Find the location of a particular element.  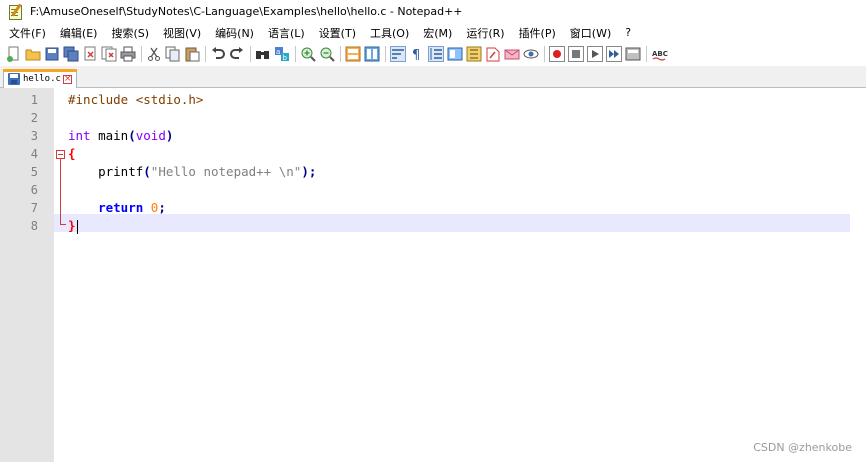

print-icon is located at coordinates (128, 54).